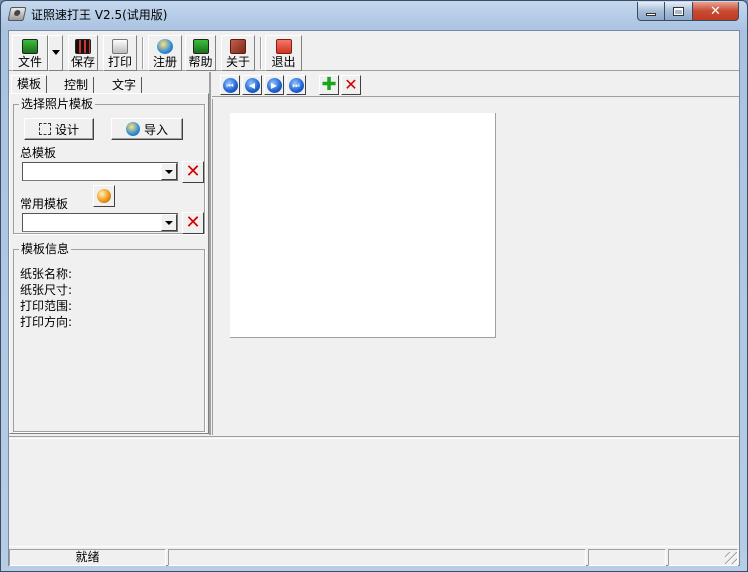 This screenshot has width=748, height=572. I want to click on title-bar: 证照速打王 V2.5(试用版) ✕, so click(374, 14).